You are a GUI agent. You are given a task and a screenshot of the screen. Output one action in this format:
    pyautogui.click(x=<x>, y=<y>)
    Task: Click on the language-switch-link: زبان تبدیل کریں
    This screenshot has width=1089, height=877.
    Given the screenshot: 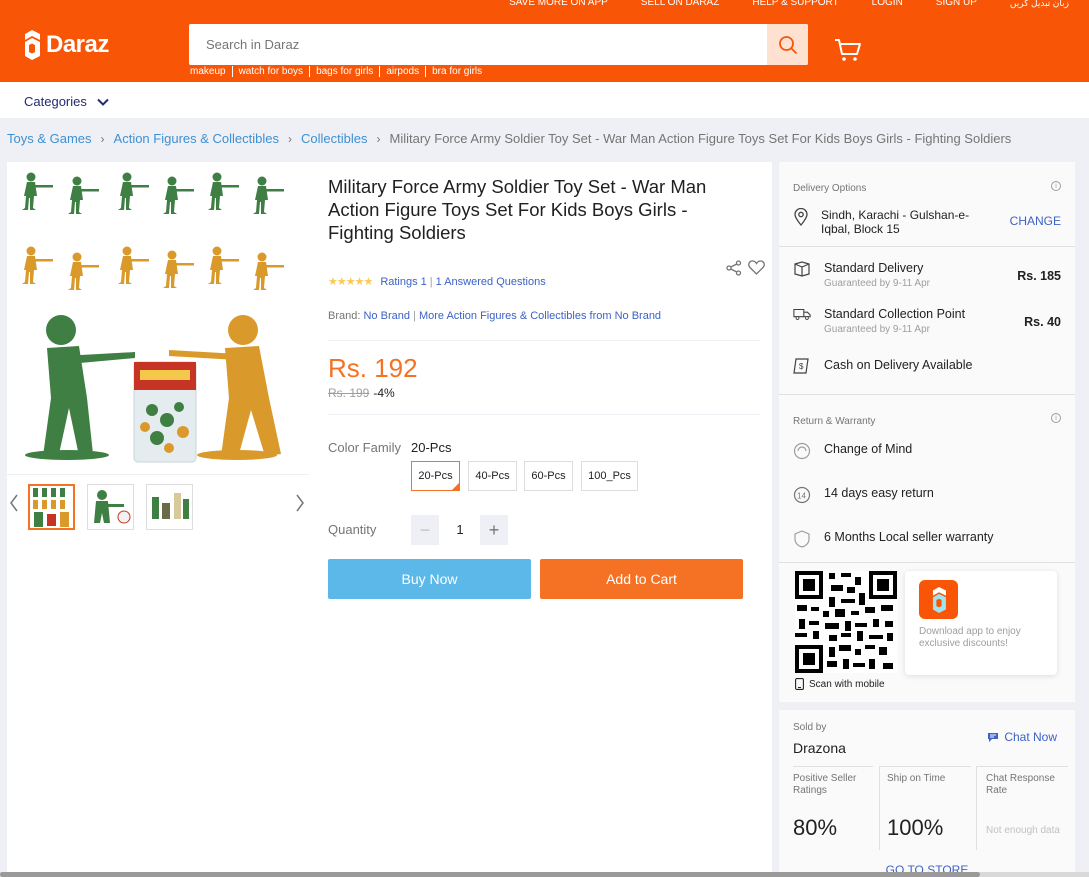 What is the action you would take?
    pyautogui.click(x=1039, y=4)
    